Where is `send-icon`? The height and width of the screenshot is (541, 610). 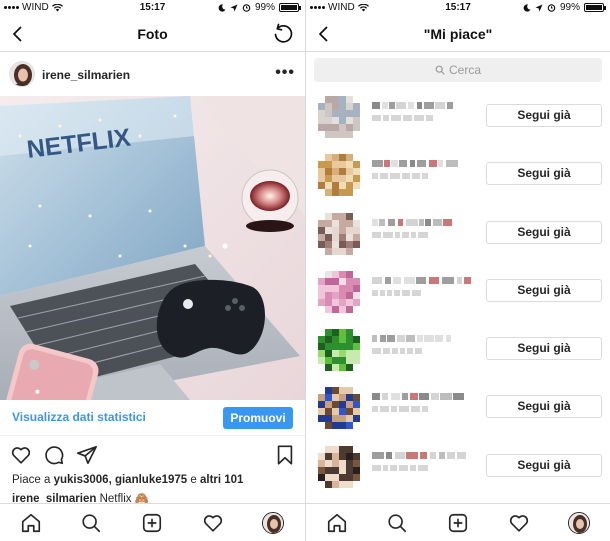
send-icon is located at coordinates (87, 455).